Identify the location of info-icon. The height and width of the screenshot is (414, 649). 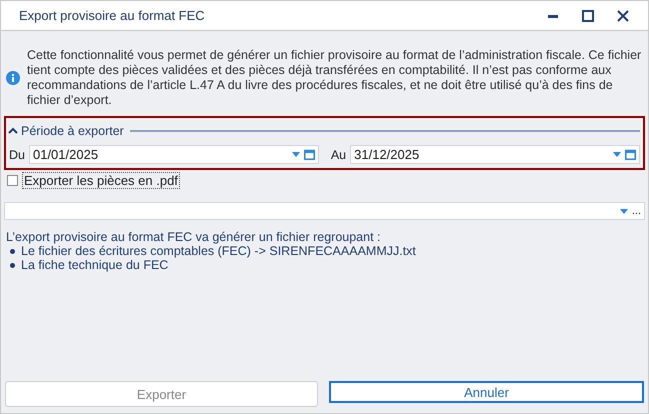
(13, 78).